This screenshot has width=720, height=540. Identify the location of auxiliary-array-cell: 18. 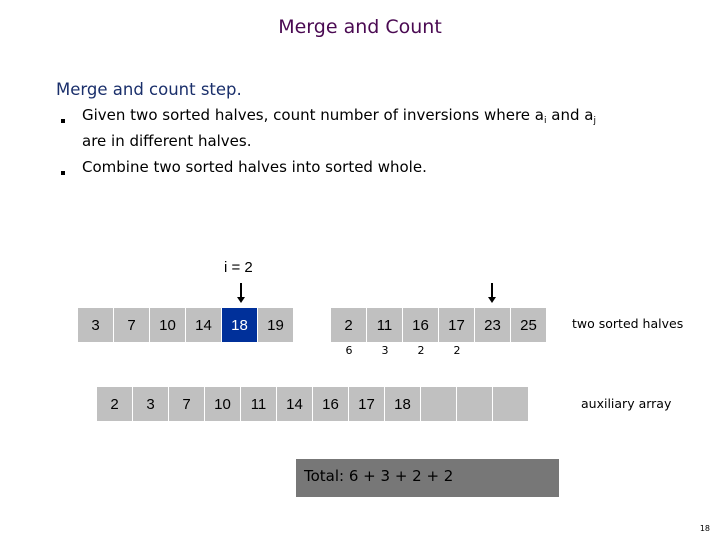
(402, 404).